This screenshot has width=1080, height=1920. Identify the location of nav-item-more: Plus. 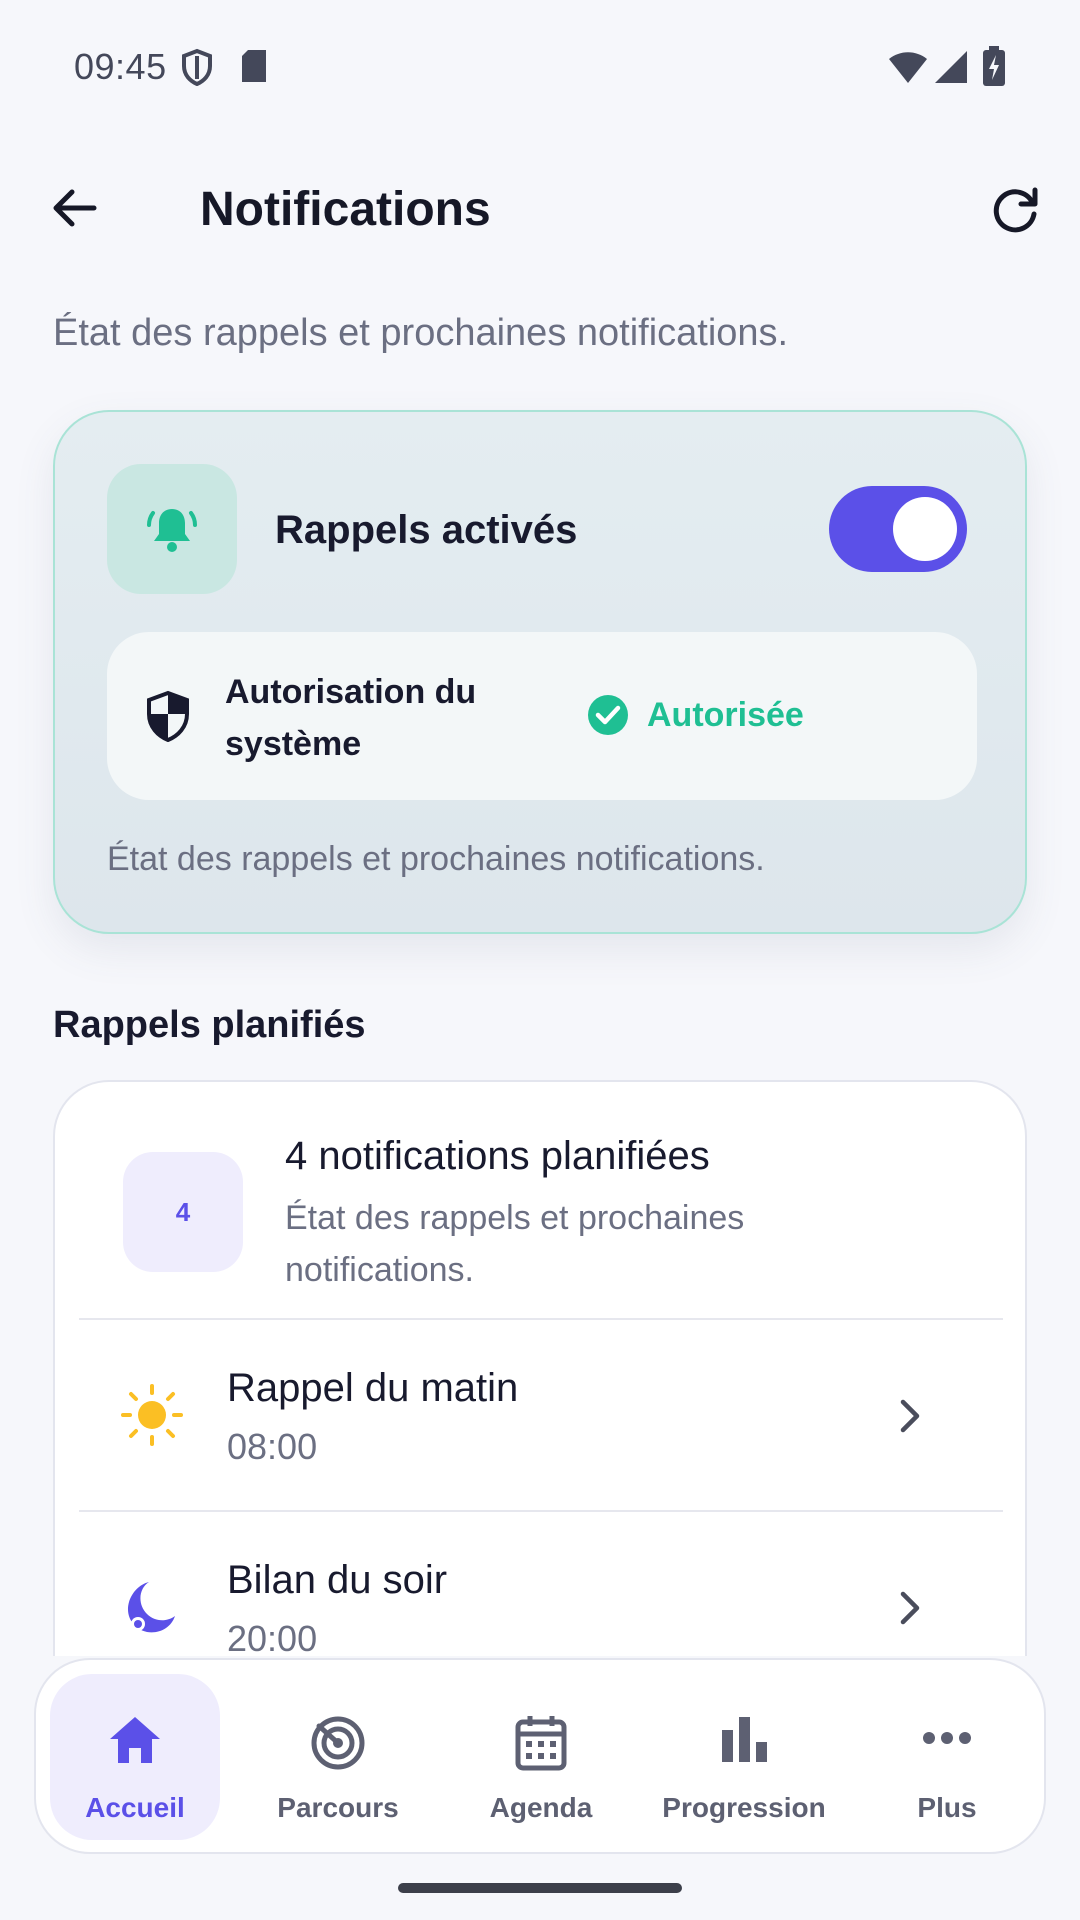
(947, 1757).